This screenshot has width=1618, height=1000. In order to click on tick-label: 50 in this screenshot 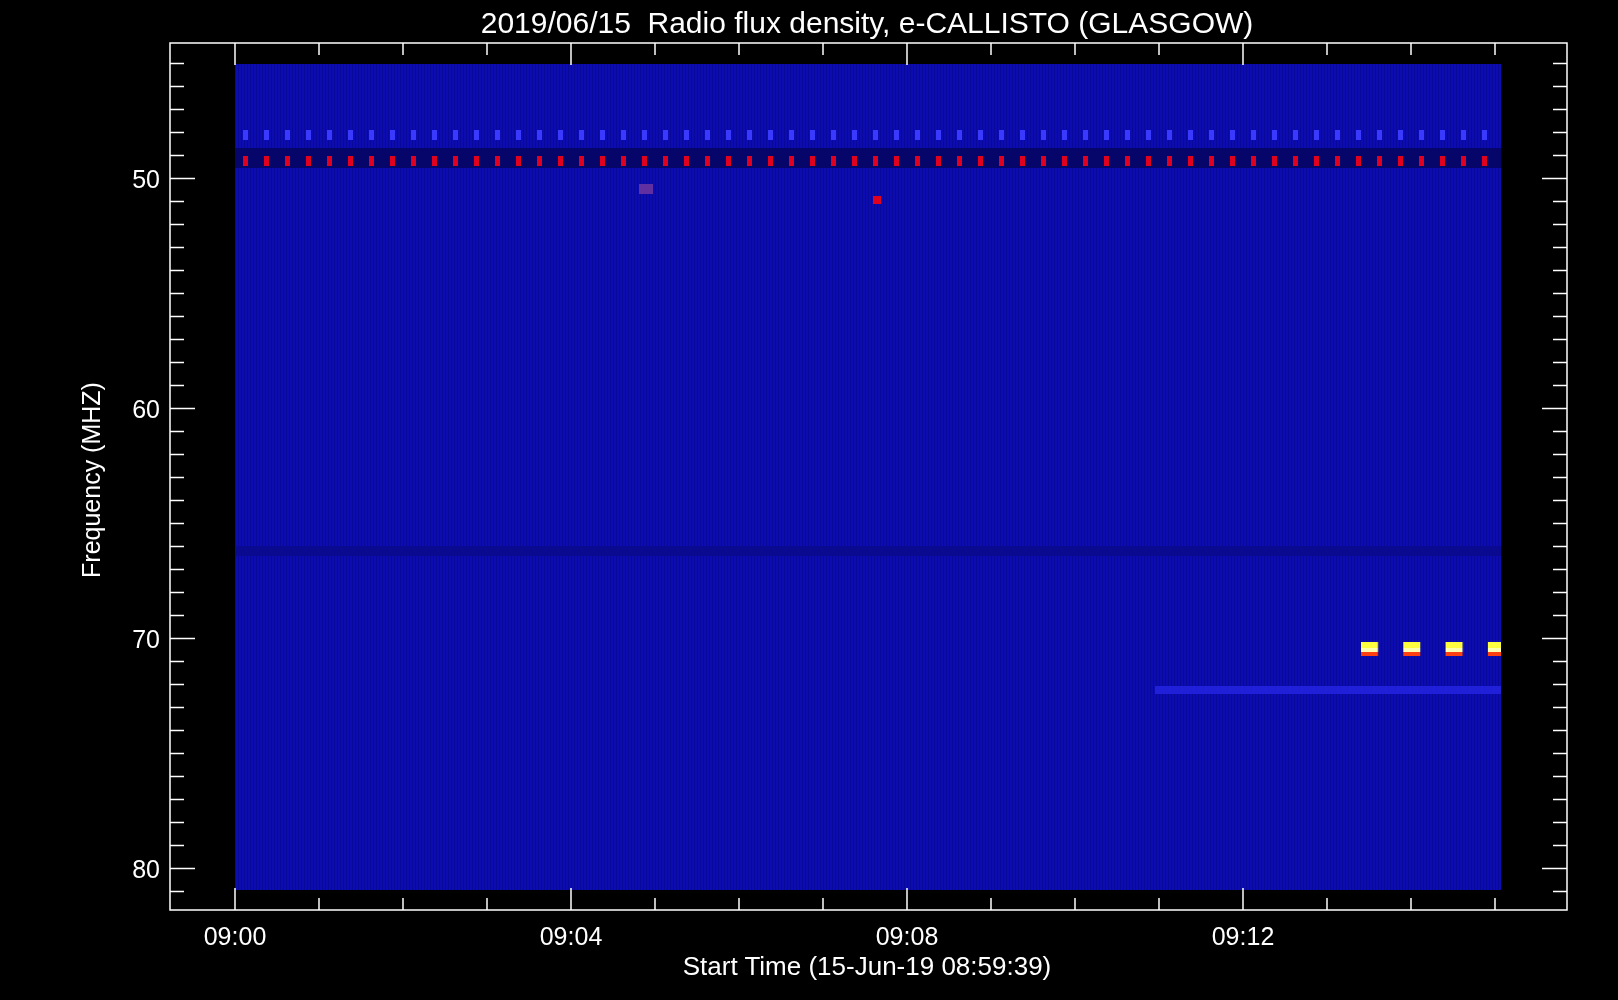, I will do `click(146, 178)`.